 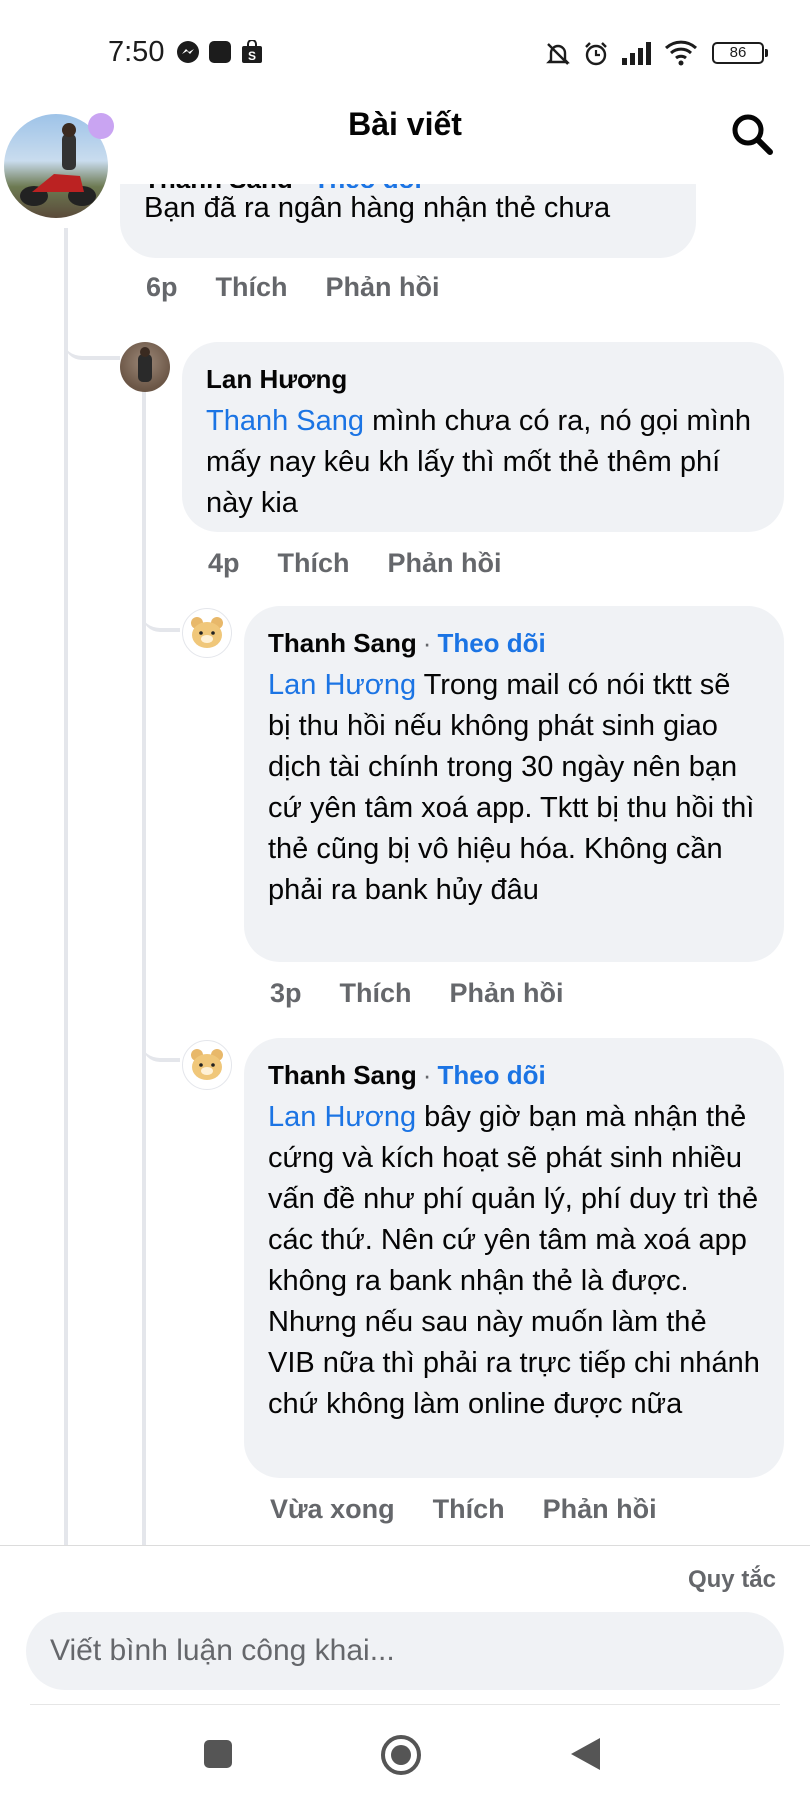 I want to click on square-icon, so click(x=218, y=1754).